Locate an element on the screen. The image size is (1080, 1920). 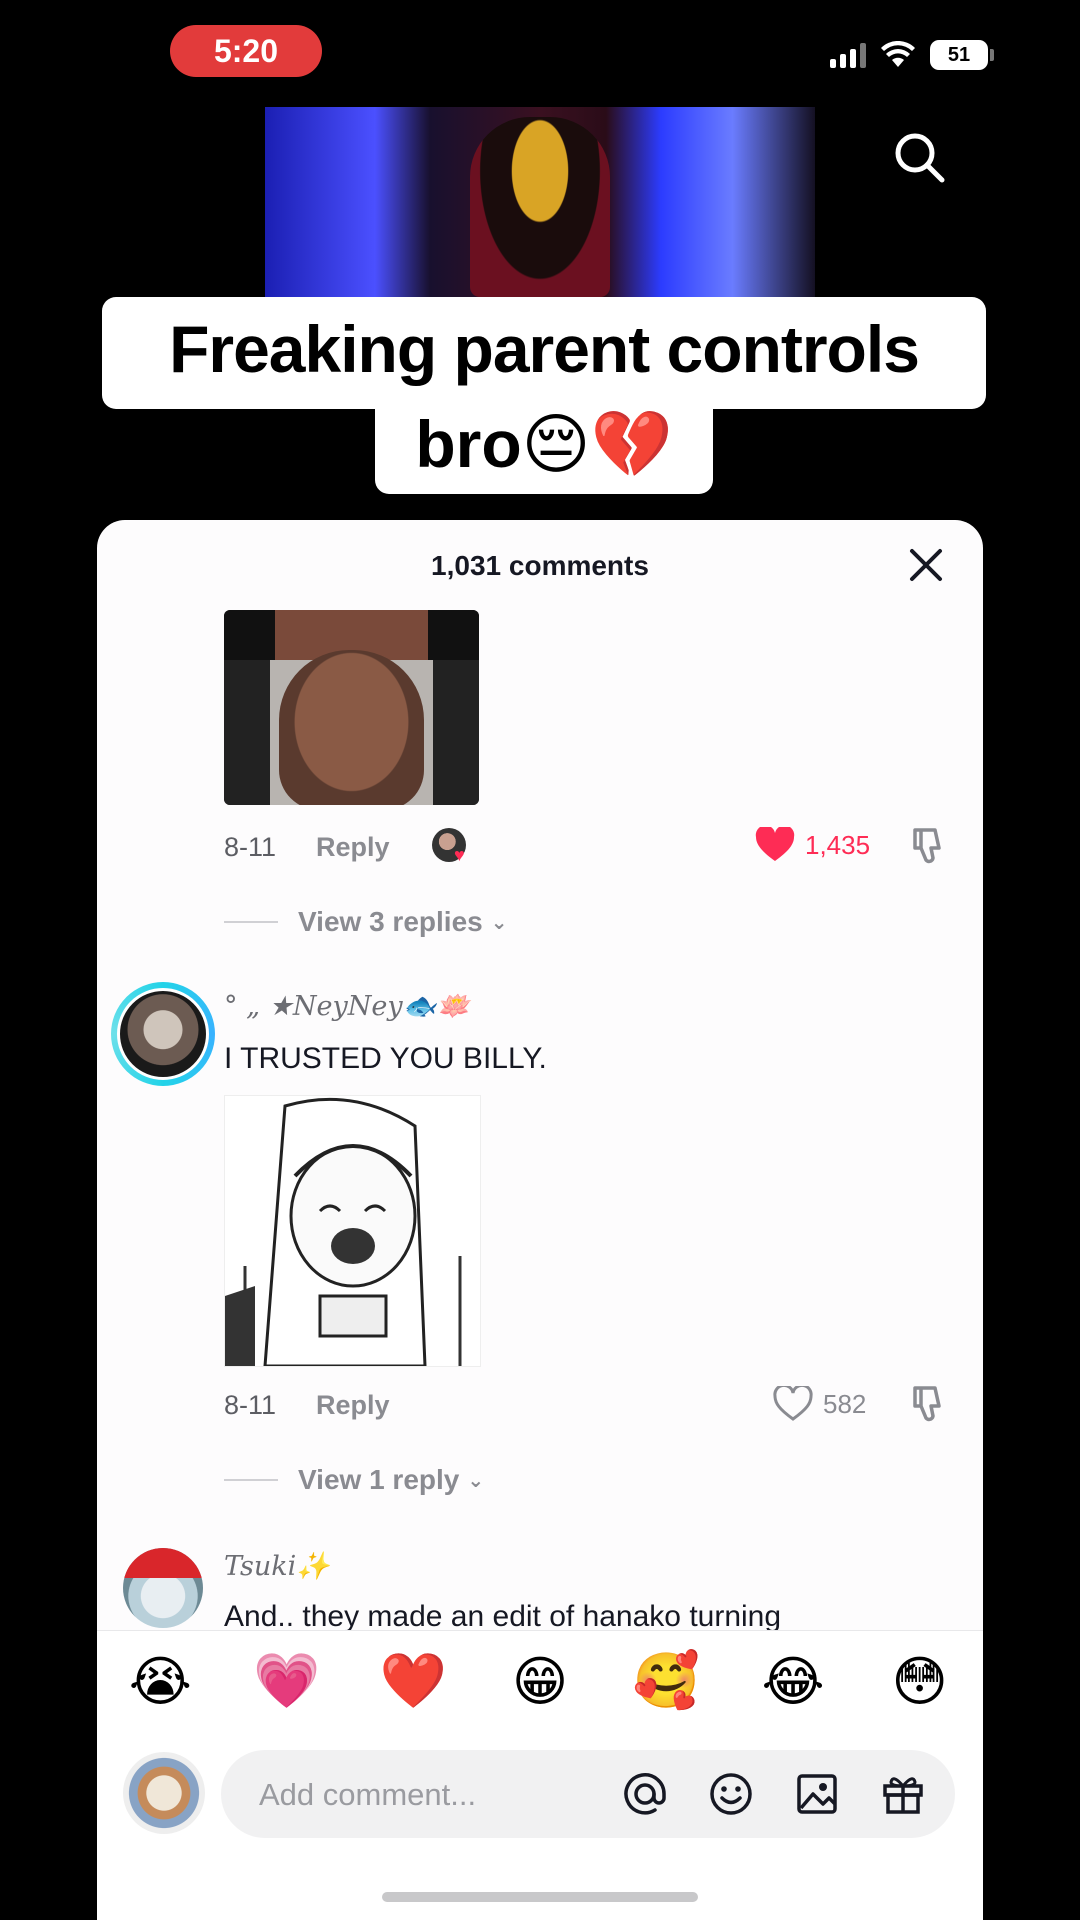
my-avatar is located at coordinates (164, 1793).